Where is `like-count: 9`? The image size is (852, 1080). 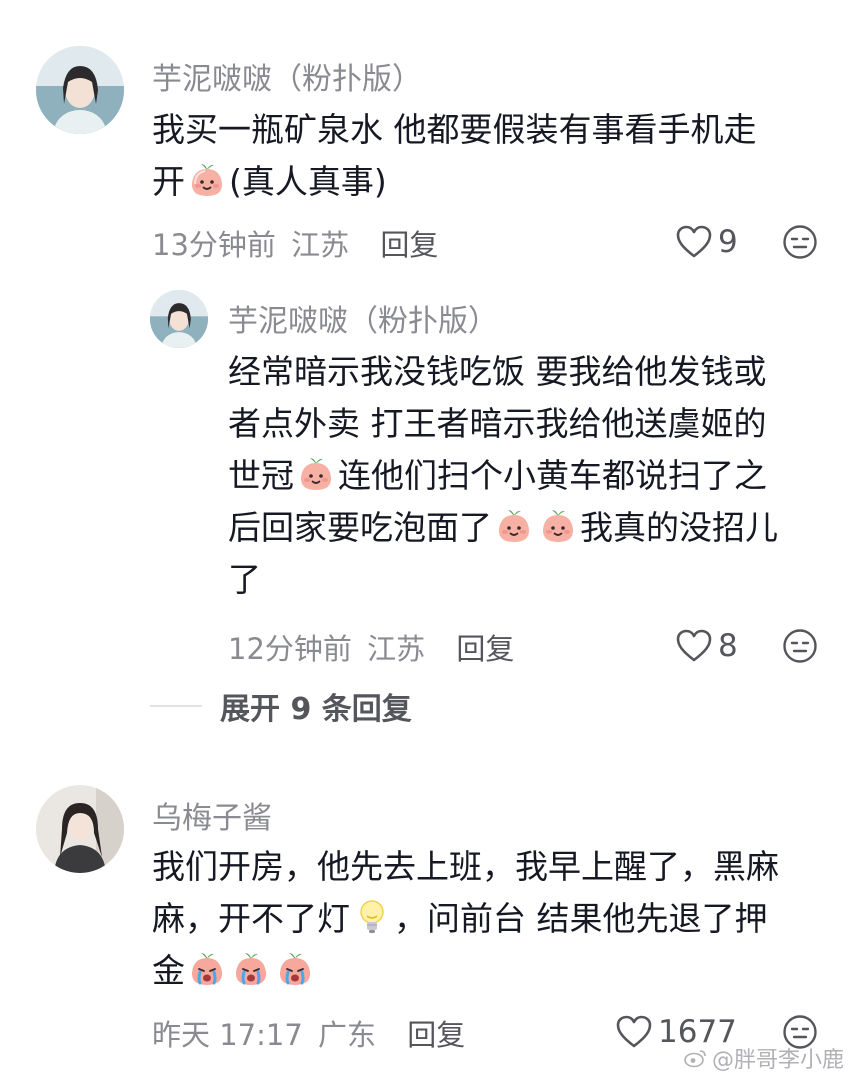
like-count: 9 is located at coordinates (728, 242).